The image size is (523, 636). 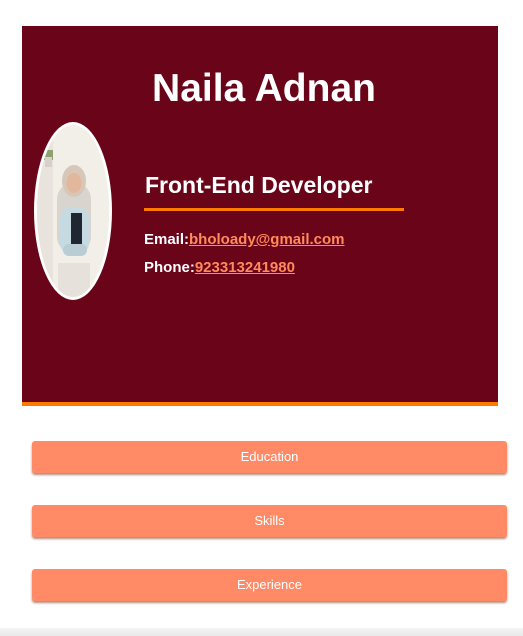 I want to click on job-title-underline, so click(x=274, y=209).